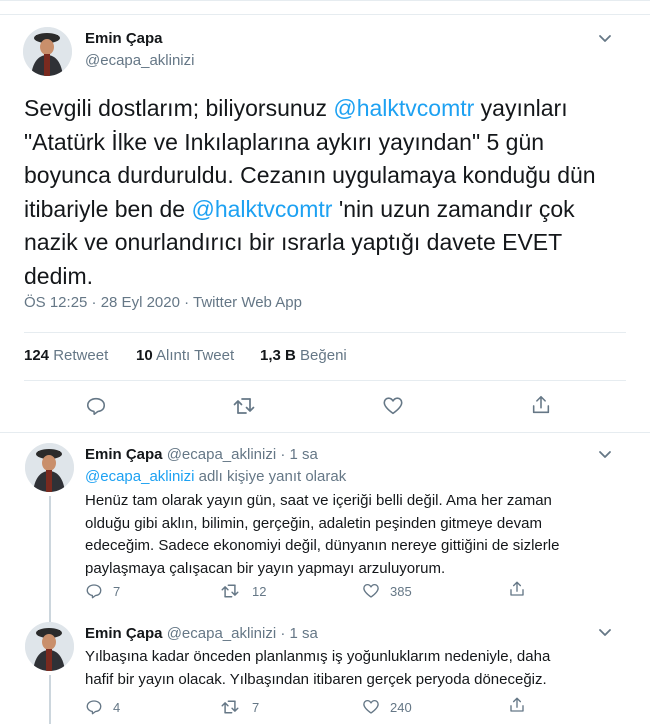 Image resolution: width=650 pixels, height=724 pixels. I want to click on likes-label: Beğeni, so click(323, 355).